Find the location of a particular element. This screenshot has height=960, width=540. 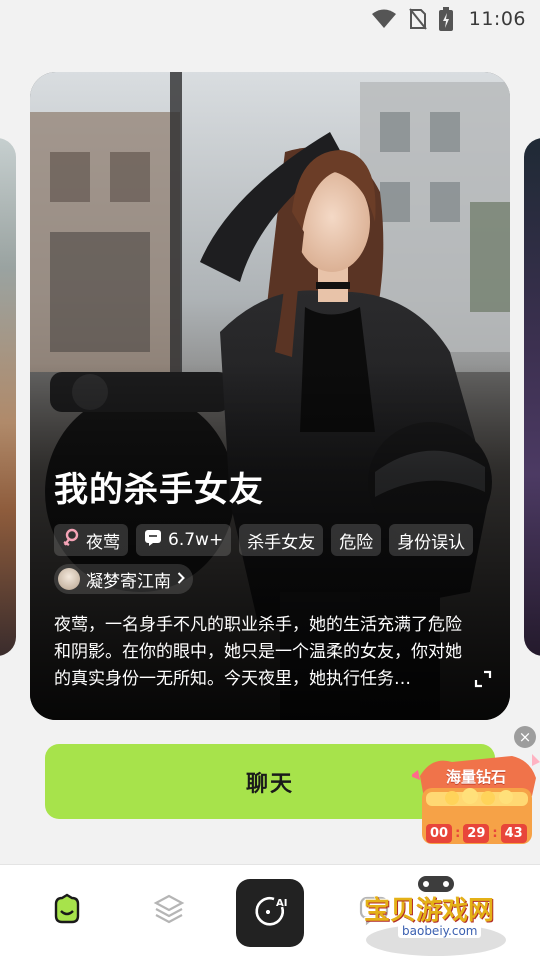

author-link: 凝梦寄江南 is located at coordinates (123, 579).